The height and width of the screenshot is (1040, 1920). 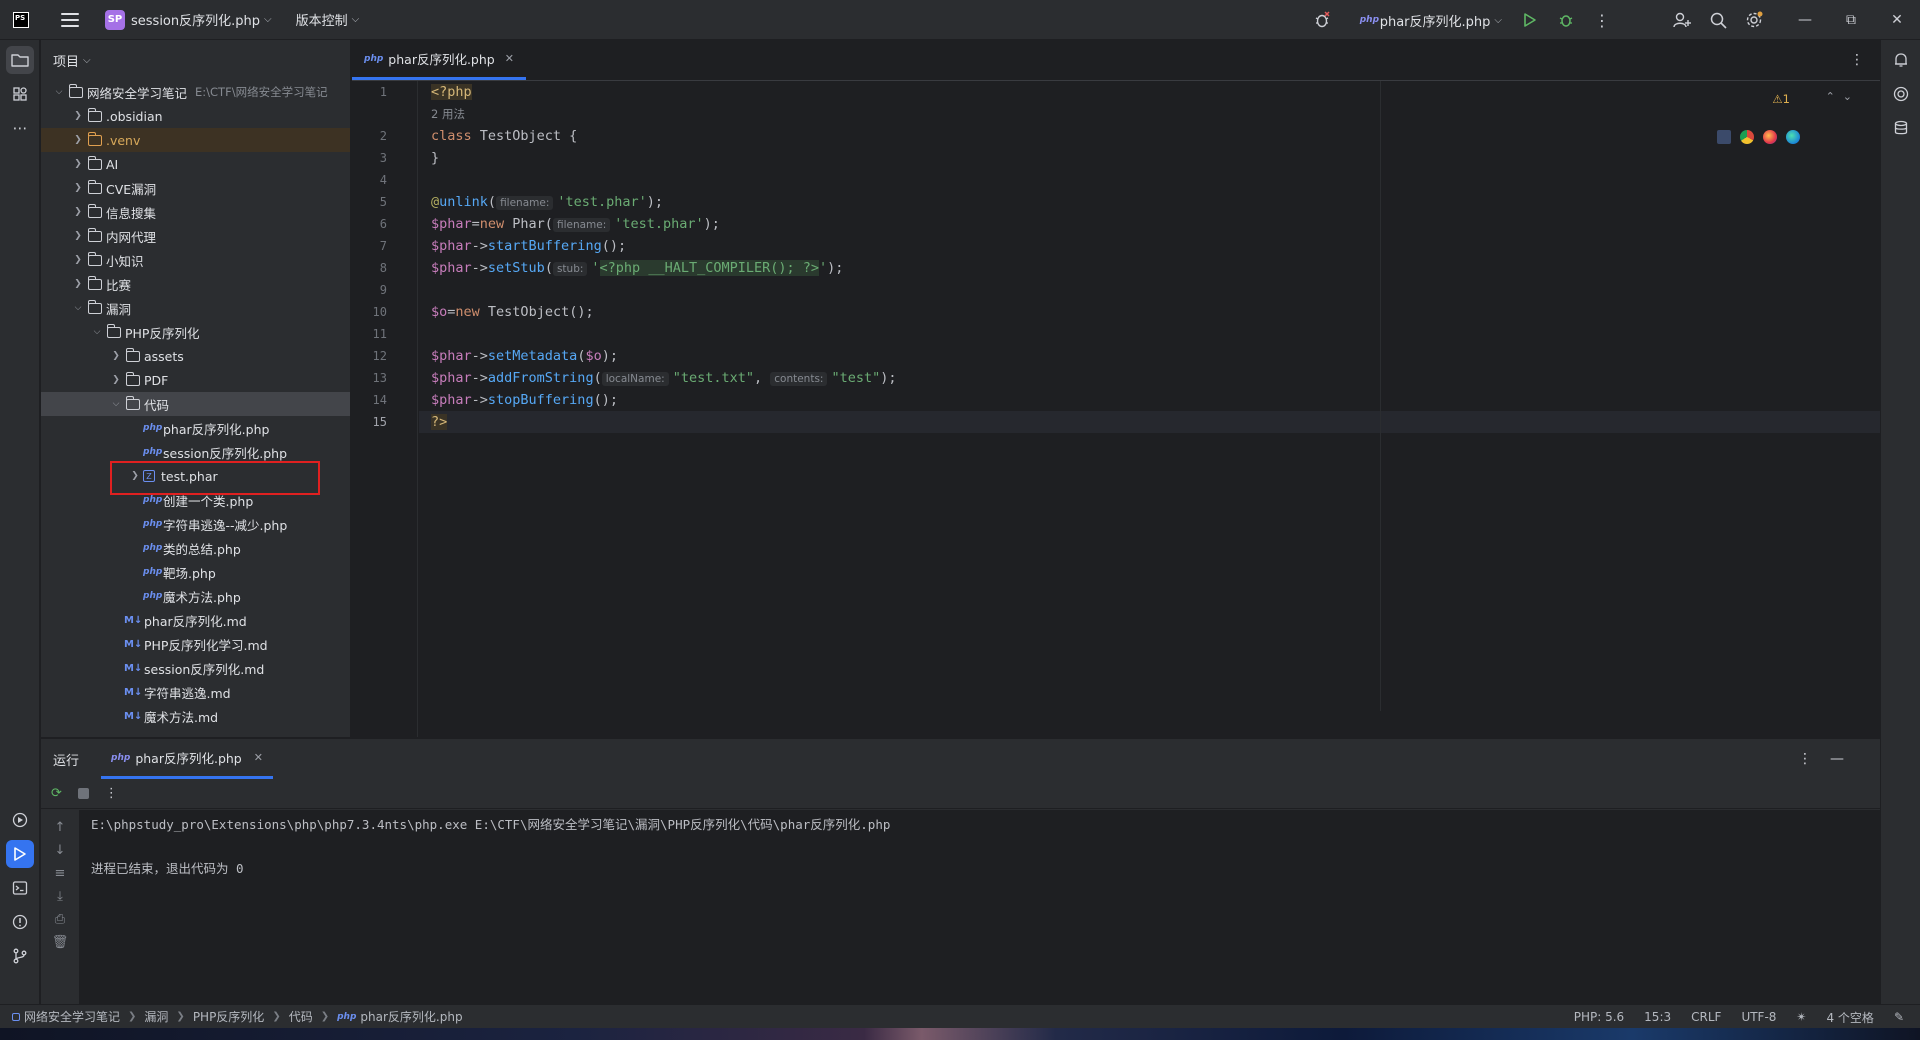 I want to click on tree-item: ⌵ 代码, so click(x=195, y=404).